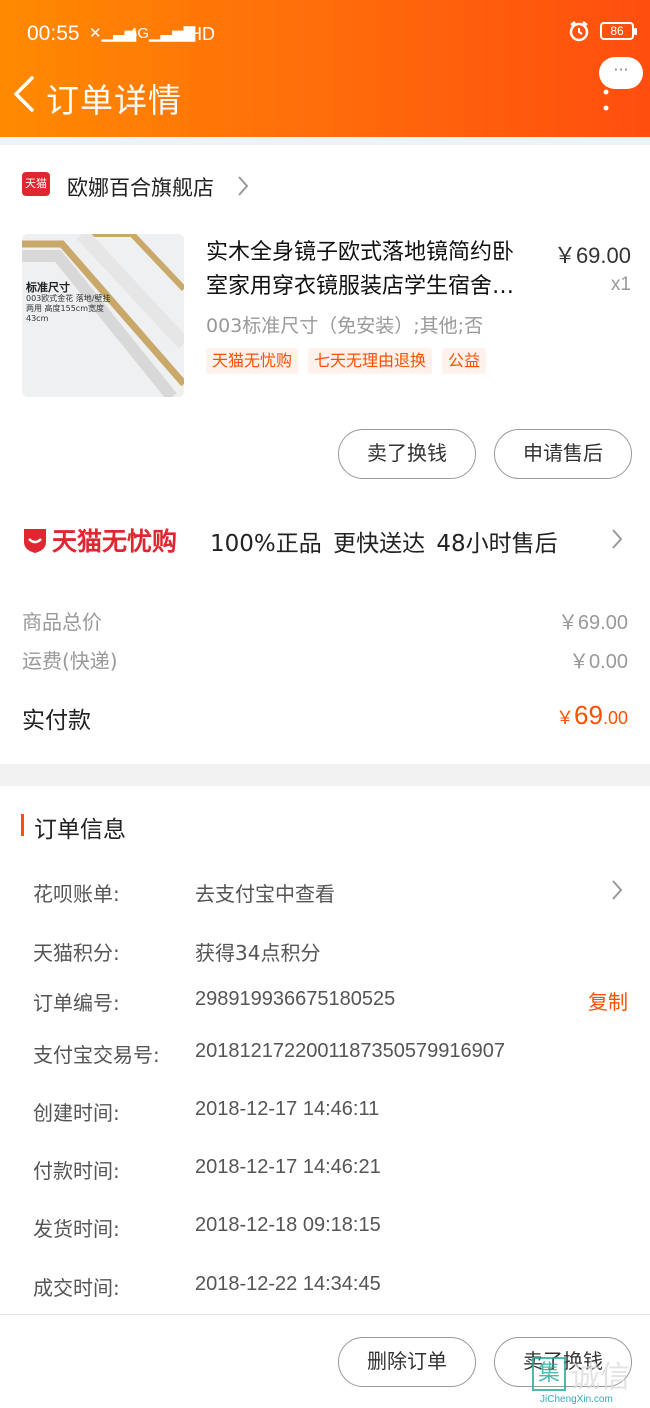  Describe the element at coordinates (76, 953) in the screenshot. I see `info-label-points: 天猫积分:` at that location.